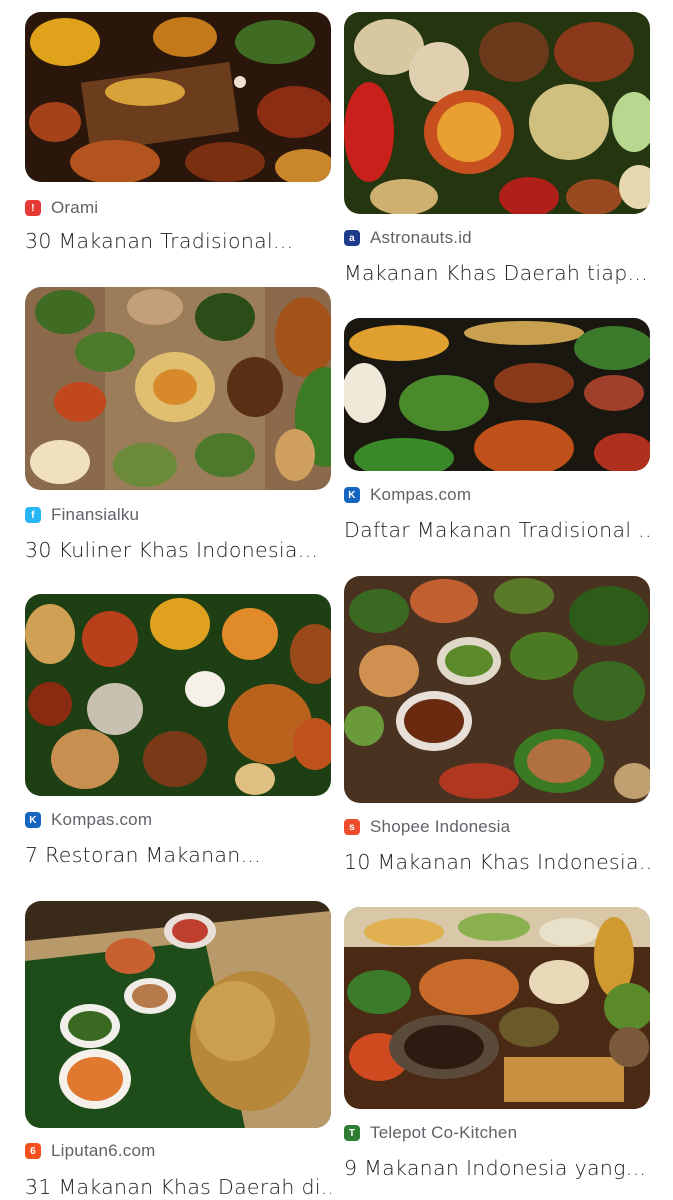 The image size is (673, 1200). What do you see at coordinates (352, 1133) in the screenshot?
I see `telepot-icon: T` at bounding box center [352, 1133].